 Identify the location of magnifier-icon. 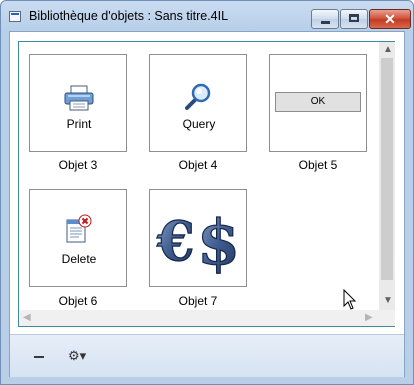
(198, 96).